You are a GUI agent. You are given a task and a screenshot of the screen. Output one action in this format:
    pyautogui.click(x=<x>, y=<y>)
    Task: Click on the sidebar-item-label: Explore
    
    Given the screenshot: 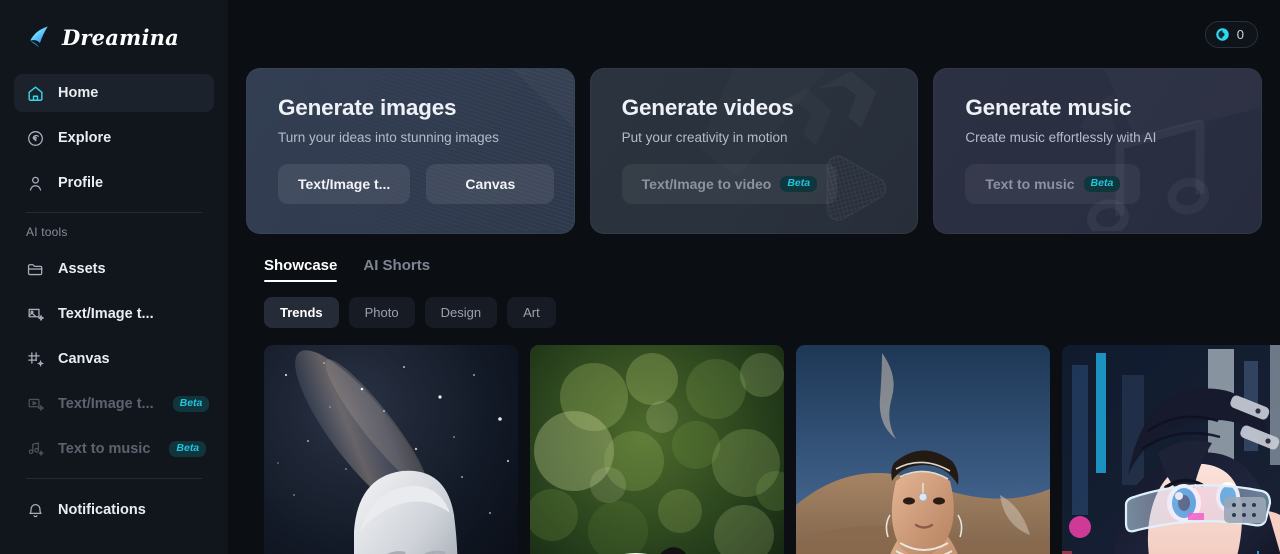 What is the action you would take?
    pyautogui.click(x=85, y=138)
    